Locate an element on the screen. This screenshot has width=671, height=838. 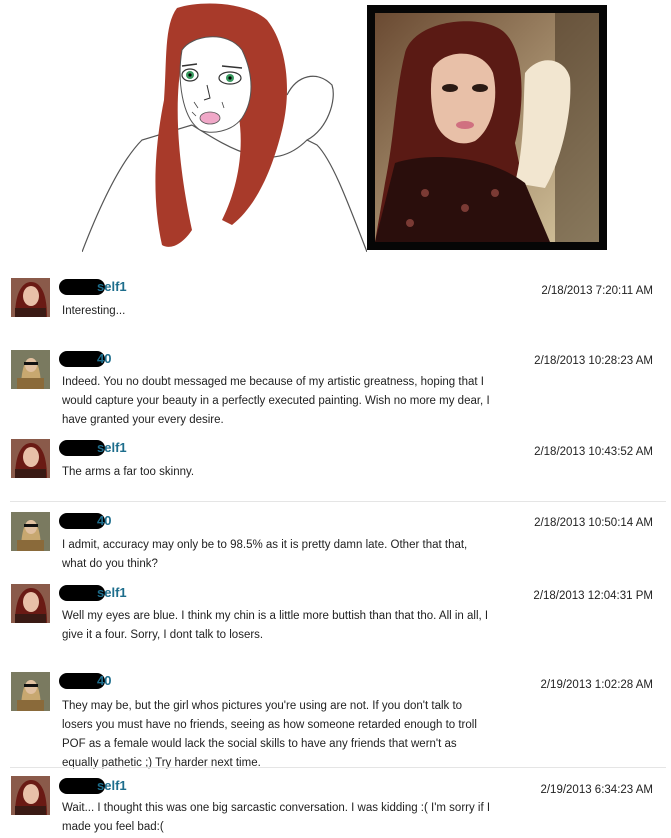
timestamp: 2/18/2013 10:43:52 AM is located at coordinates (593, 452).